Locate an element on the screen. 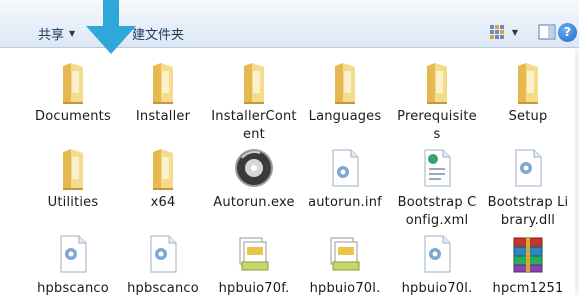 This screenshot has height=295, width=579. file-item-utilities: Utilities is located at coordinates (73, 178).